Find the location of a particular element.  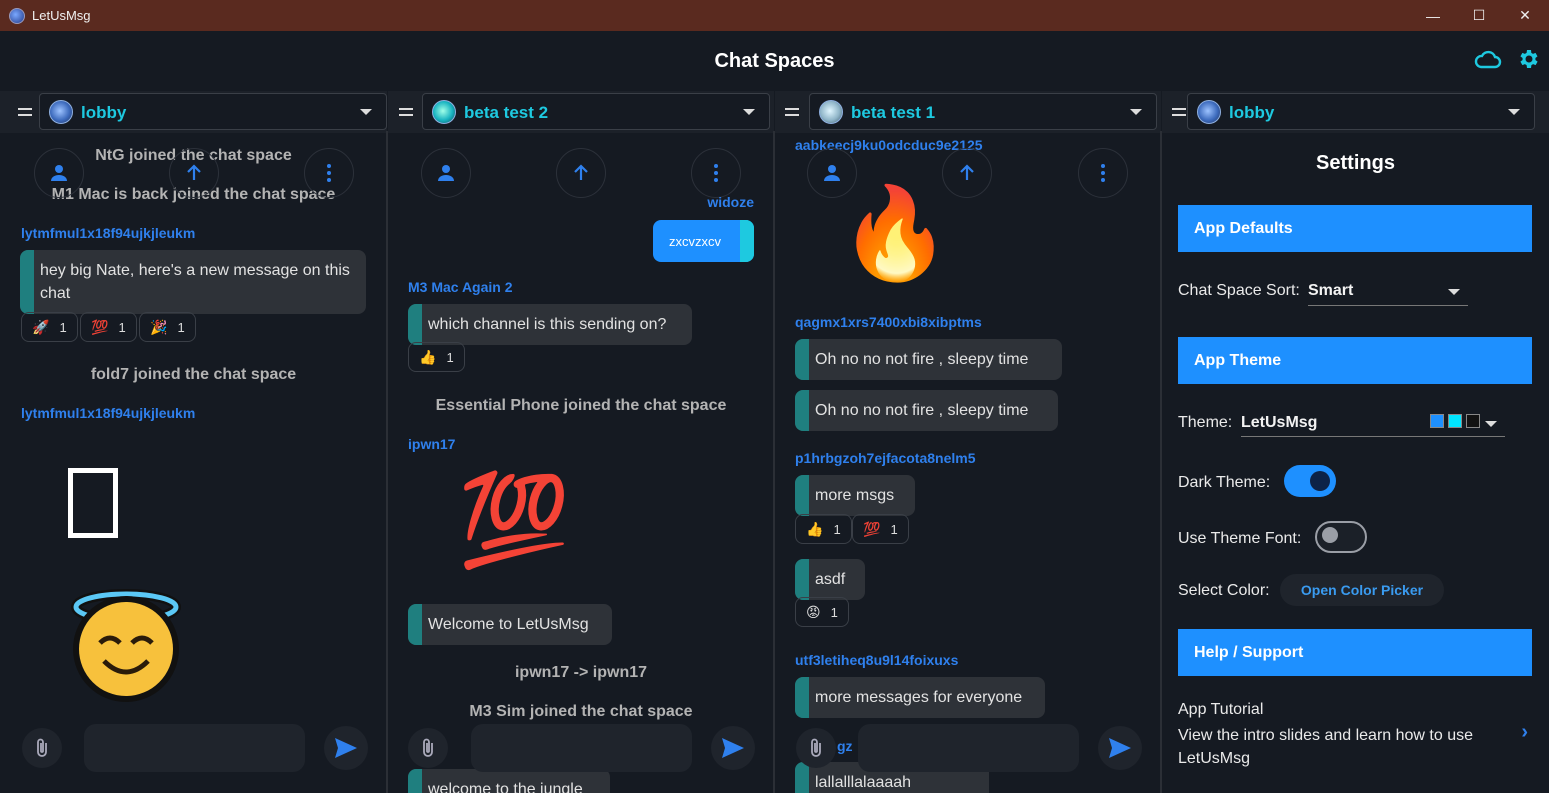

app-logo-icon is located at coordinates (17, 15).